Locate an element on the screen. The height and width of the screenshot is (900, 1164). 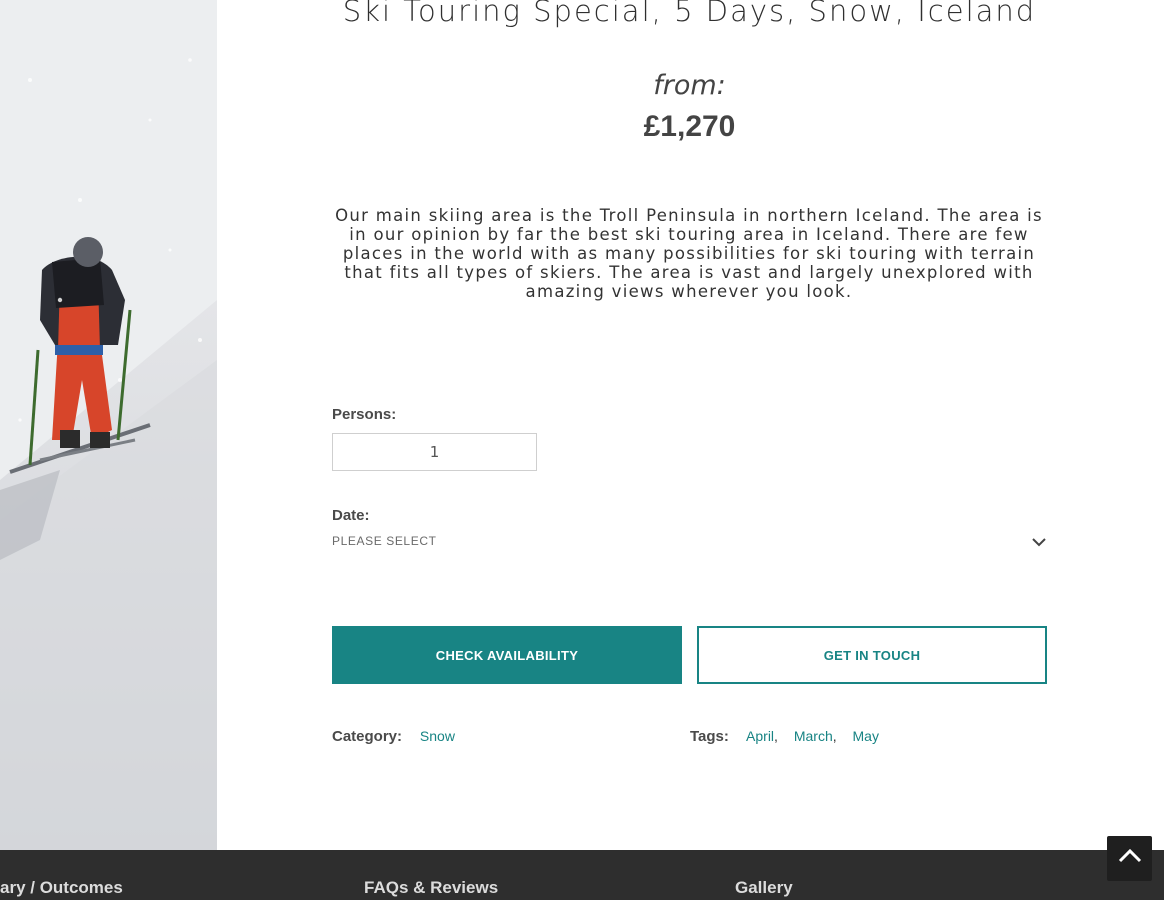
get-in-touch-button: GET IN TOUCH is located at coordinates (872, 655).